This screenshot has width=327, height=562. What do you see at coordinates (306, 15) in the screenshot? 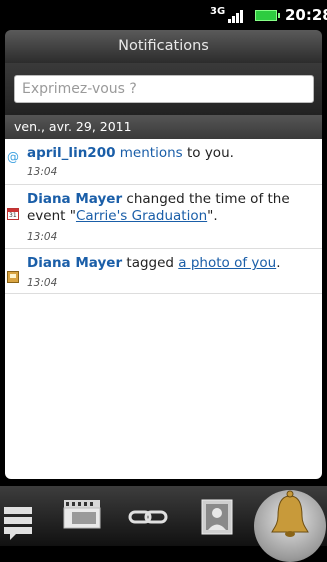
I see `clock: 20:28` at bounding box center [306, 15].